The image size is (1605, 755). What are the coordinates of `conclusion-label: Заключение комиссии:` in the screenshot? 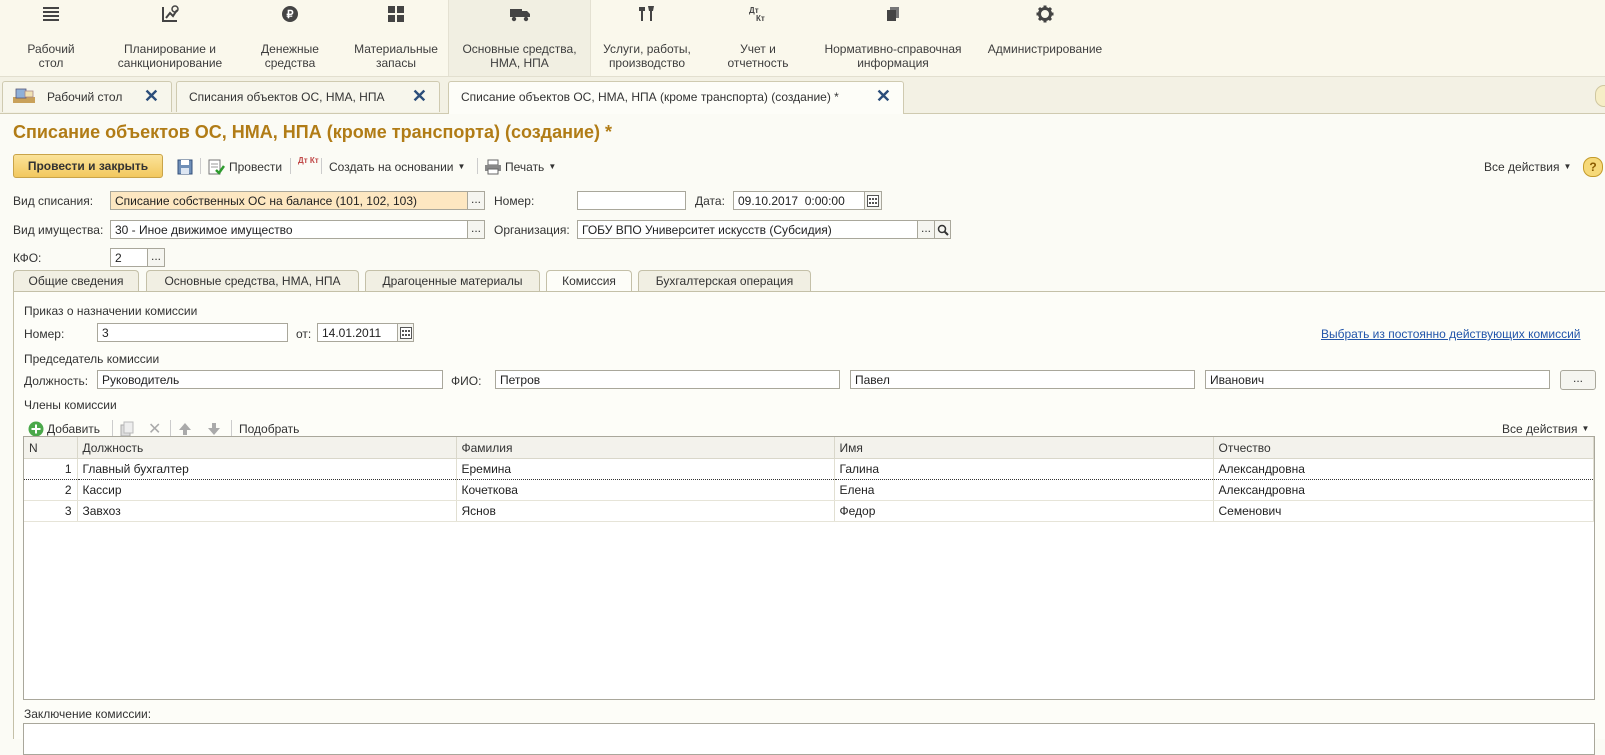 It's located at (88, 714).